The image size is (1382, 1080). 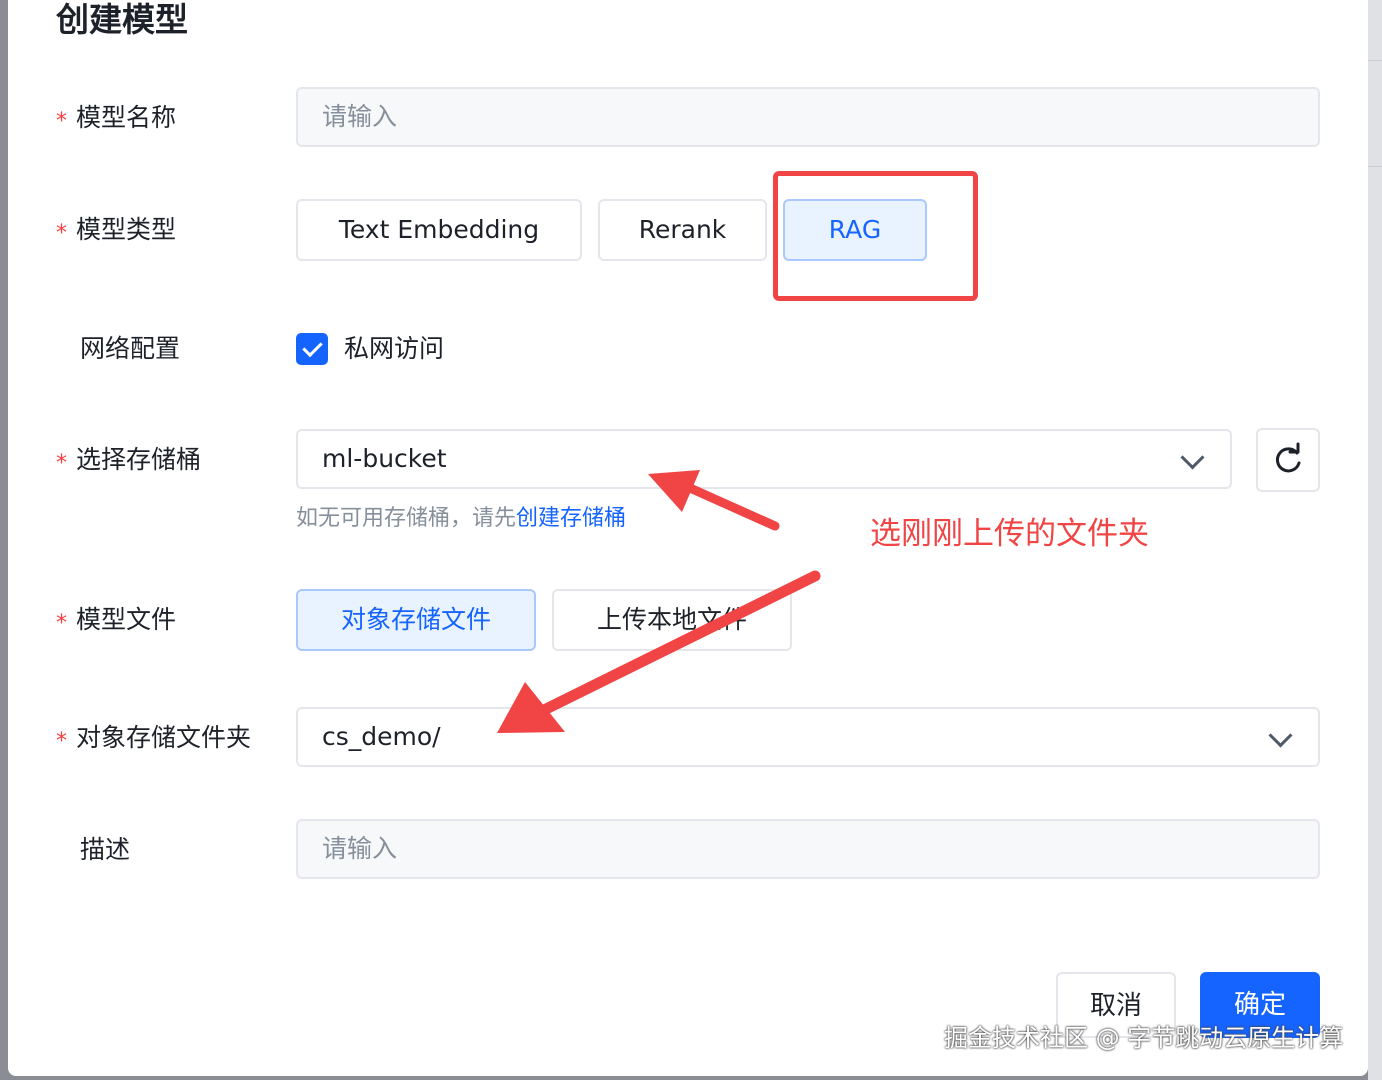 I want to click on watermark: 掘金技术社区 @ 字节跳动云原生计算, so click(x=1144, y=1038).